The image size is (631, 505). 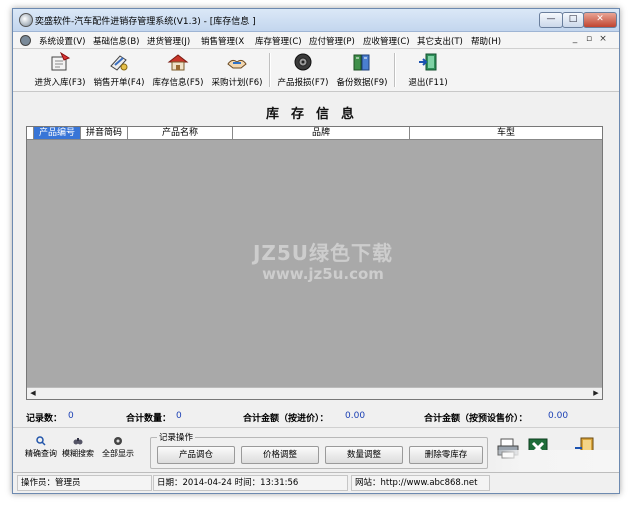 I want to click on menu-help: 帮助(H), so click(x=486, y=41).